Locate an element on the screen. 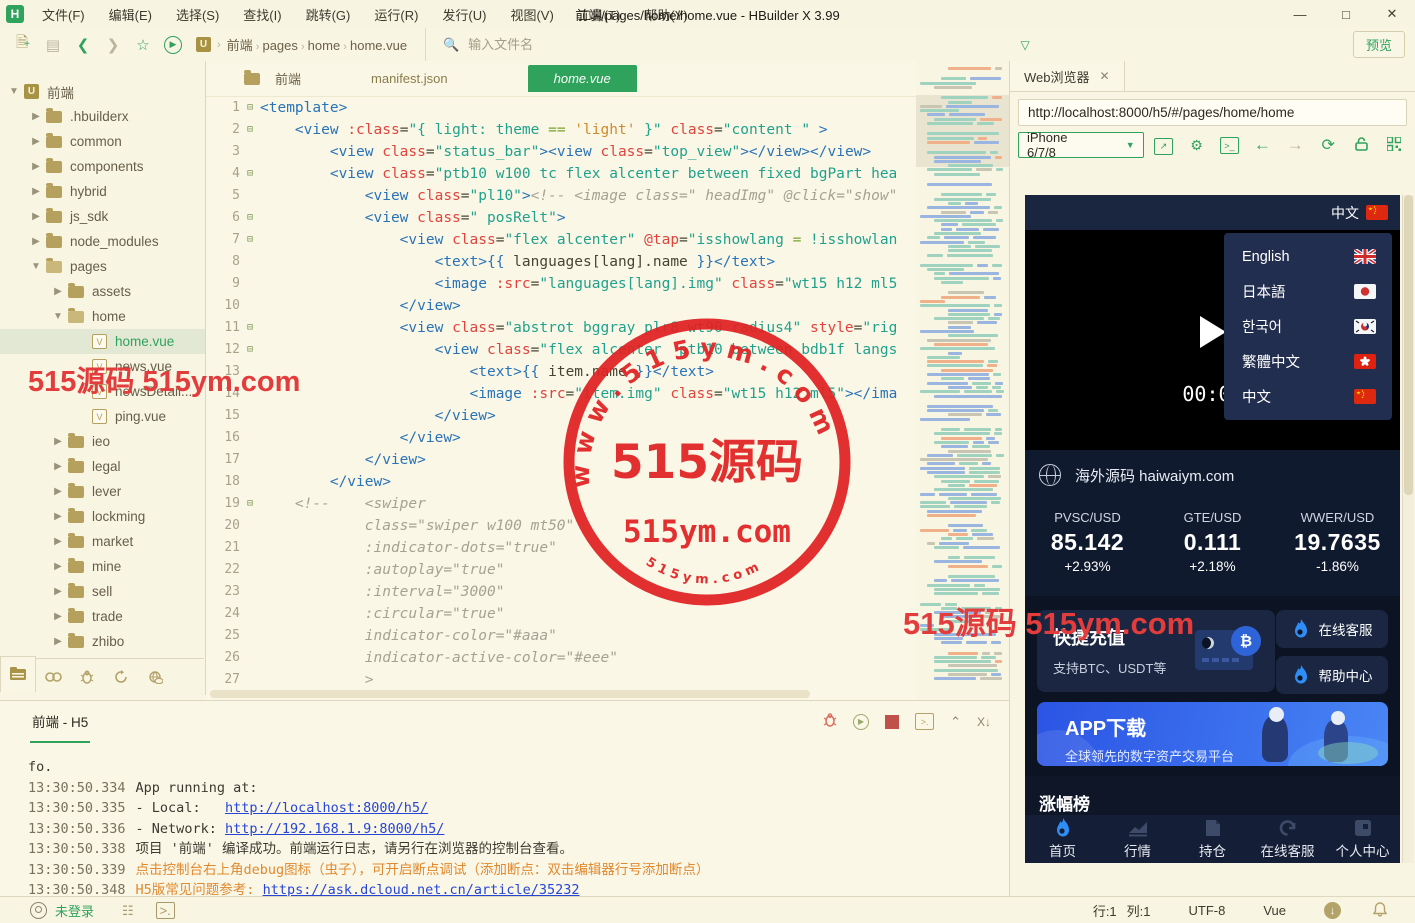  debug-bug-icon is located at coordinates (830, 721).